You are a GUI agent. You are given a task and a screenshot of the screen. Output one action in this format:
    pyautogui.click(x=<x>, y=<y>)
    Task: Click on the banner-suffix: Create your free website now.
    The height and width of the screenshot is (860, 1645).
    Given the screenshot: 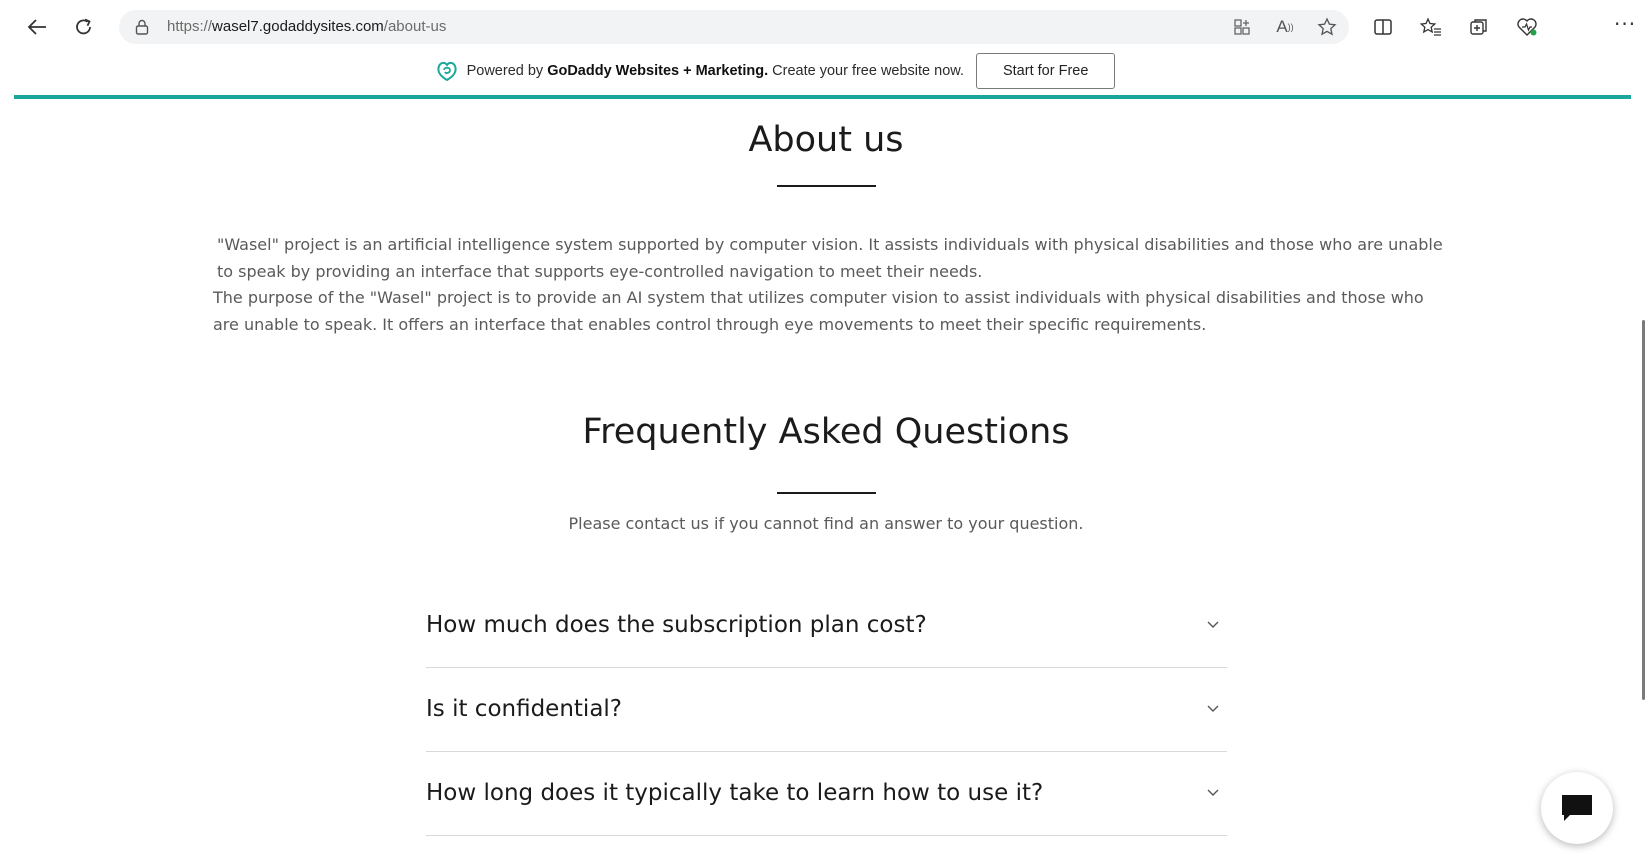 What is the action you would take?
    pyautogui.click(x=866, y=71)
    